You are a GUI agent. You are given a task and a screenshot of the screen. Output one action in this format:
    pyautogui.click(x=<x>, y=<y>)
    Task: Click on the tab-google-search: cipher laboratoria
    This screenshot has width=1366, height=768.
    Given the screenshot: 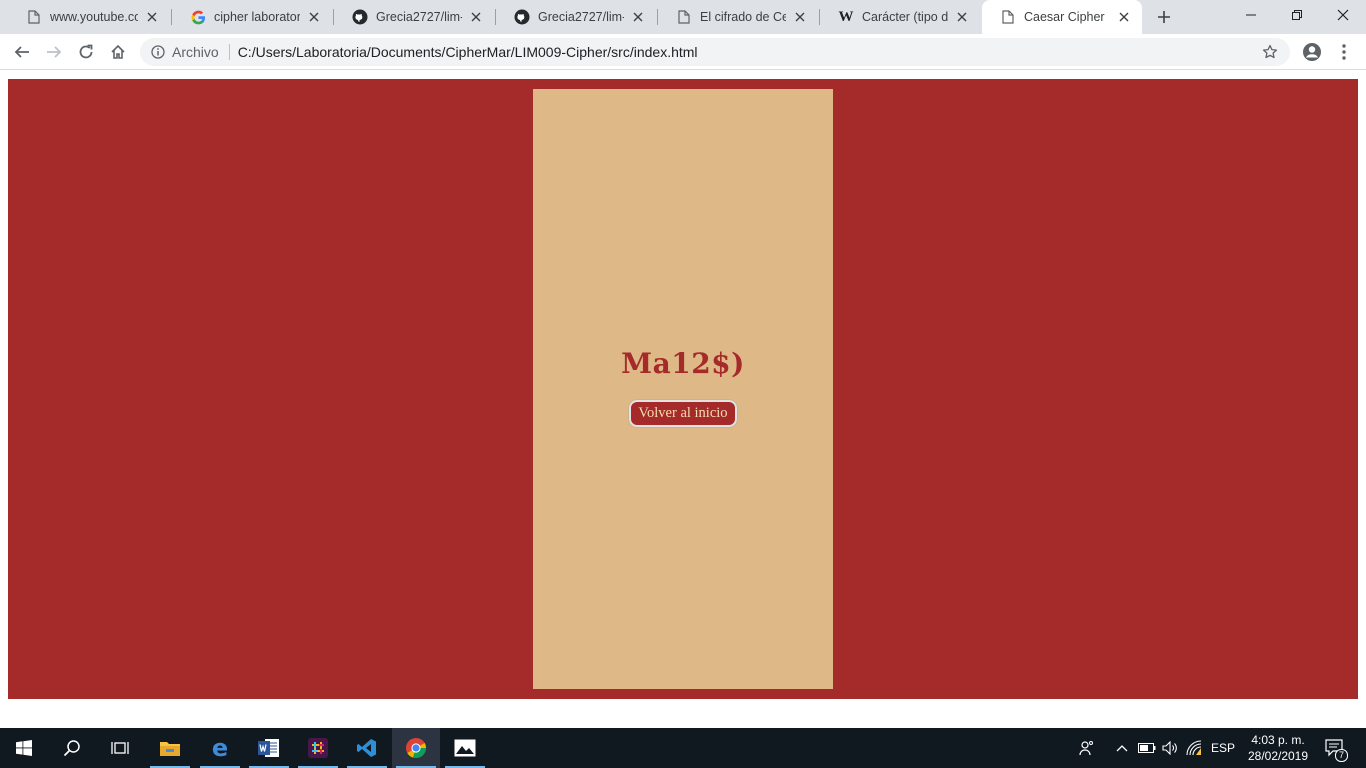 What is the action you would take?
    pyautogui.click(x=252, y=17)
    